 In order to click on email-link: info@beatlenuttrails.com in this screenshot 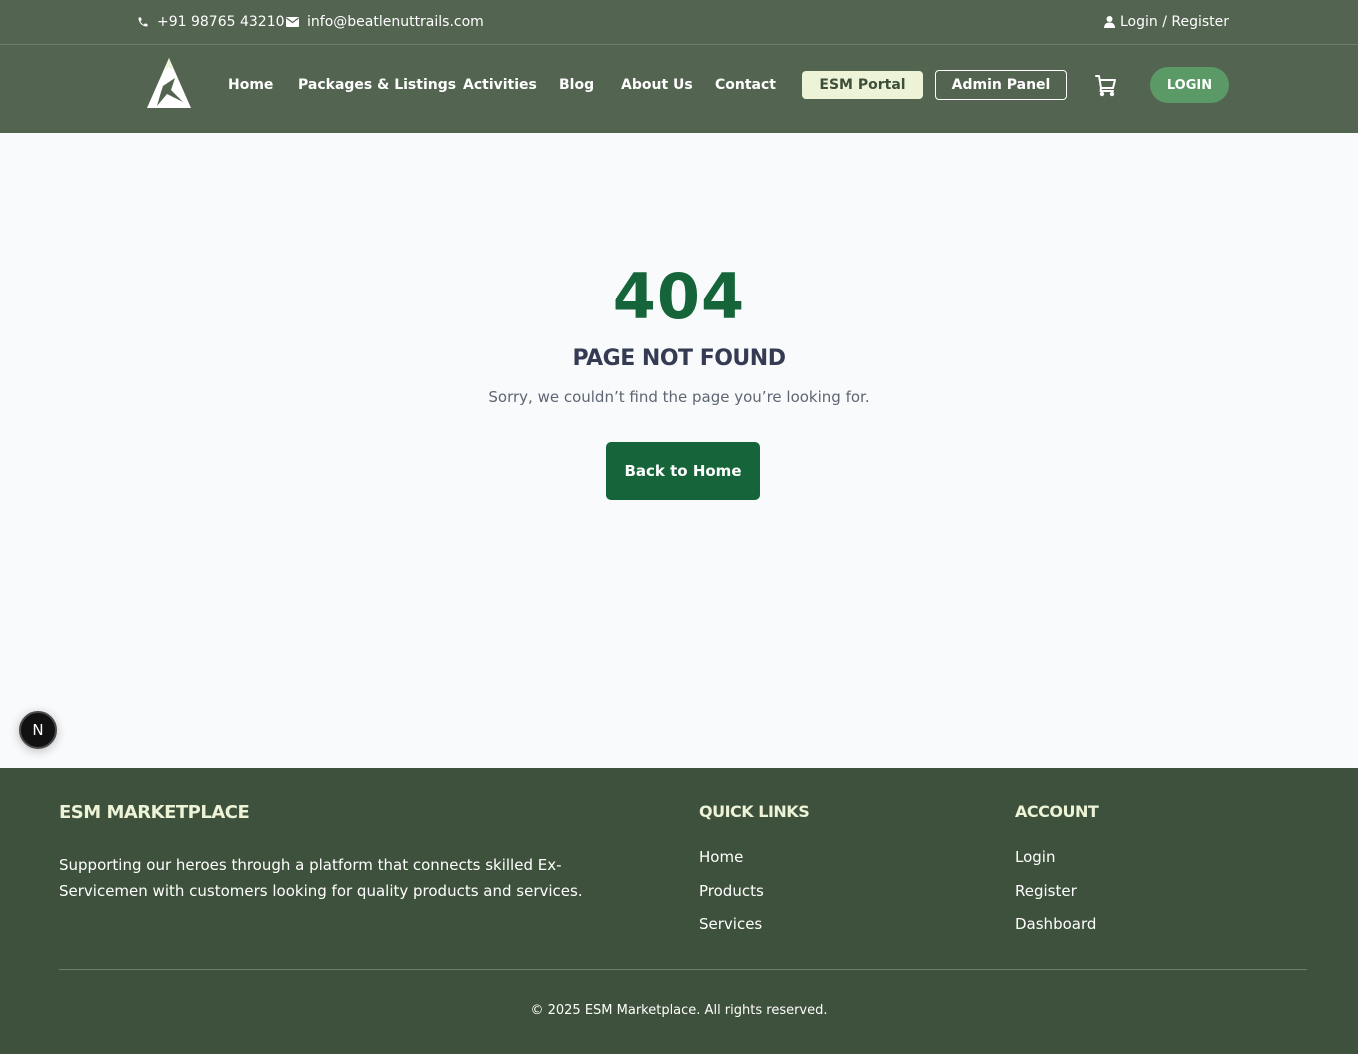, I will do `click(385, 22)`.